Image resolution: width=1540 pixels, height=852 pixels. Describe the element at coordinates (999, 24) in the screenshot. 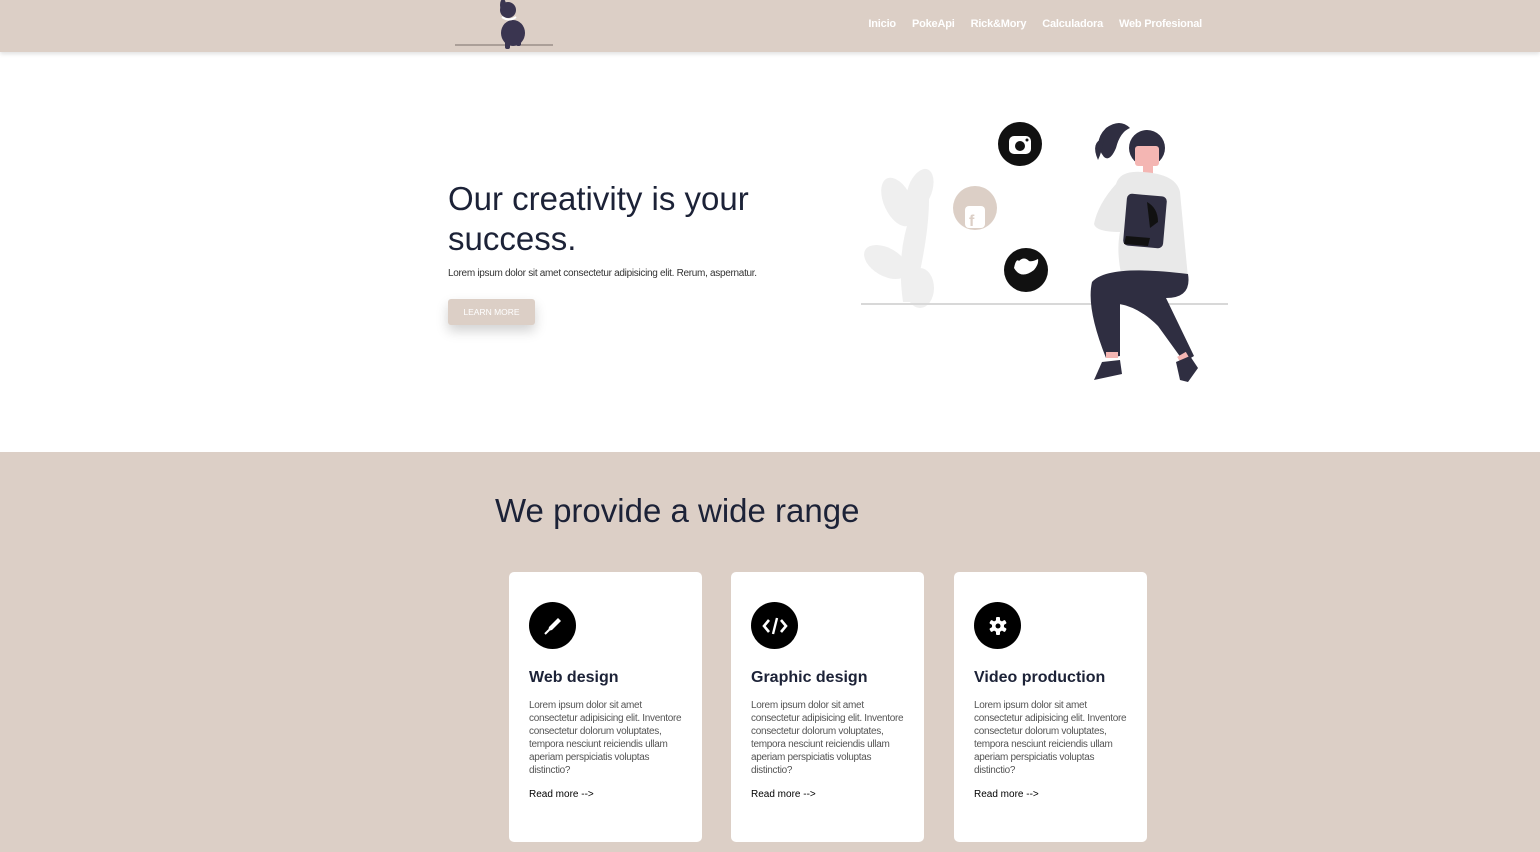

I see `nav-link-rickmory: Rick&Mory` at that location.